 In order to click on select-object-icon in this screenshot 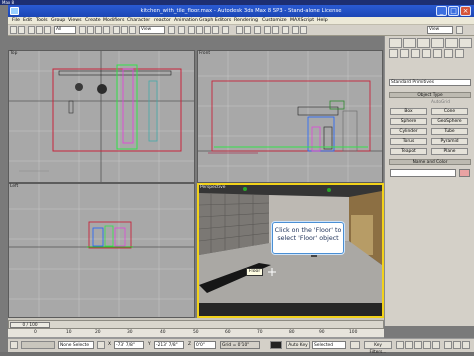, I will do `click(82, 30)`.